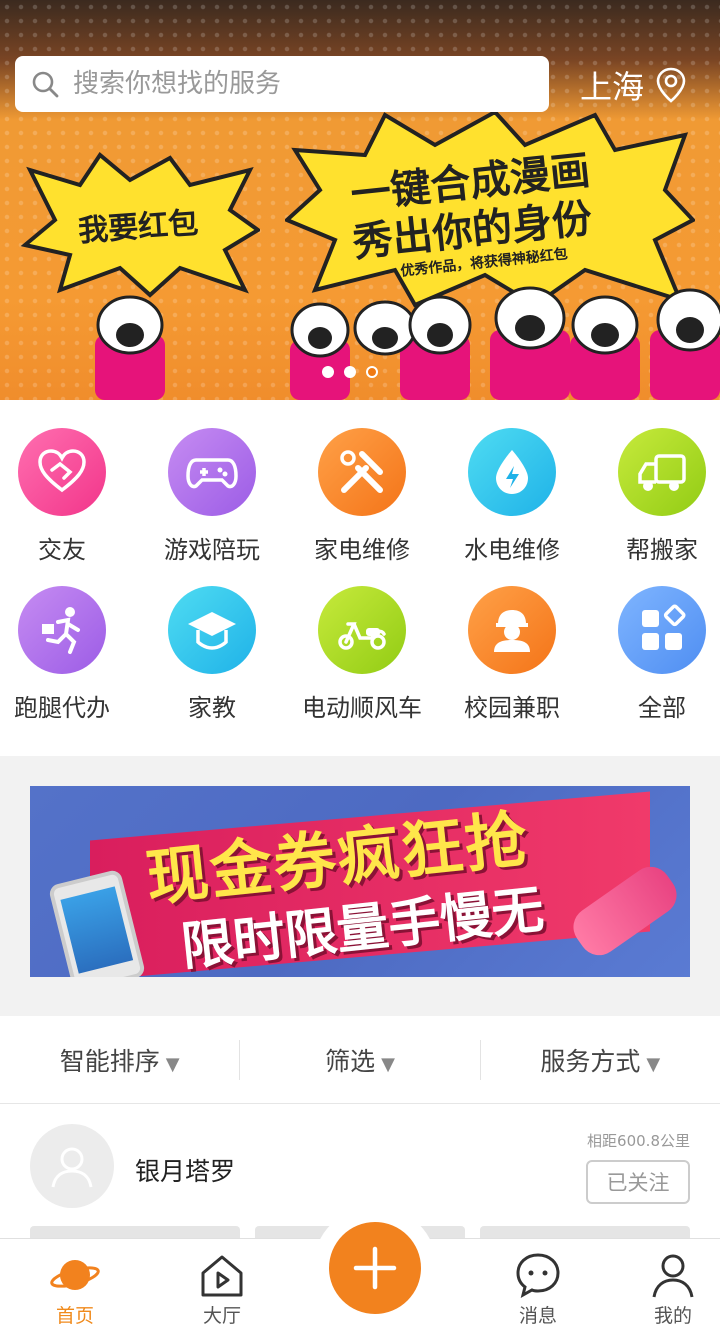 This screenshot has width=720, height=1334. I want to click on service-mode-label: 服务方式, so click(590, 1061).